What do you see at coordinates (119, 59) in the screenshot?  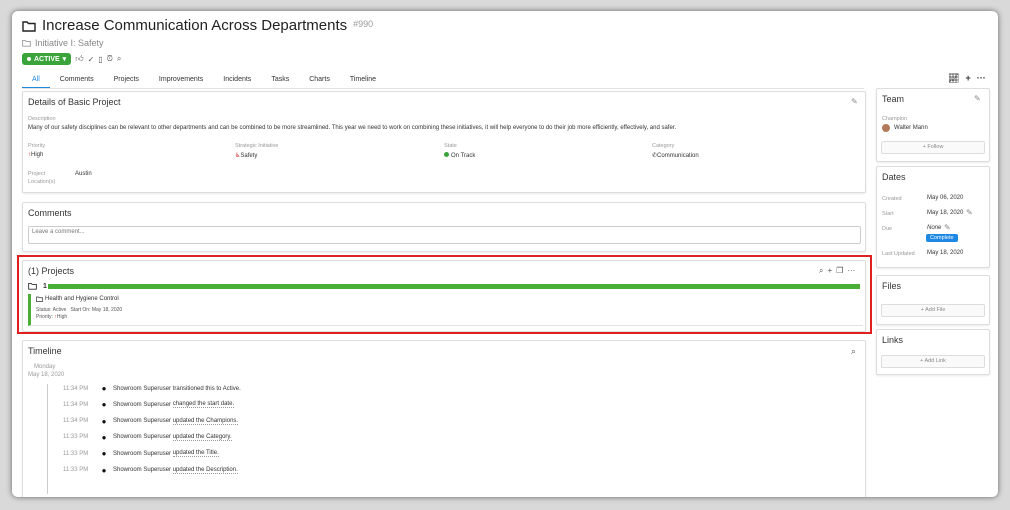 I see `zoom-icon: ⌕` at bounding box center [119, 59].